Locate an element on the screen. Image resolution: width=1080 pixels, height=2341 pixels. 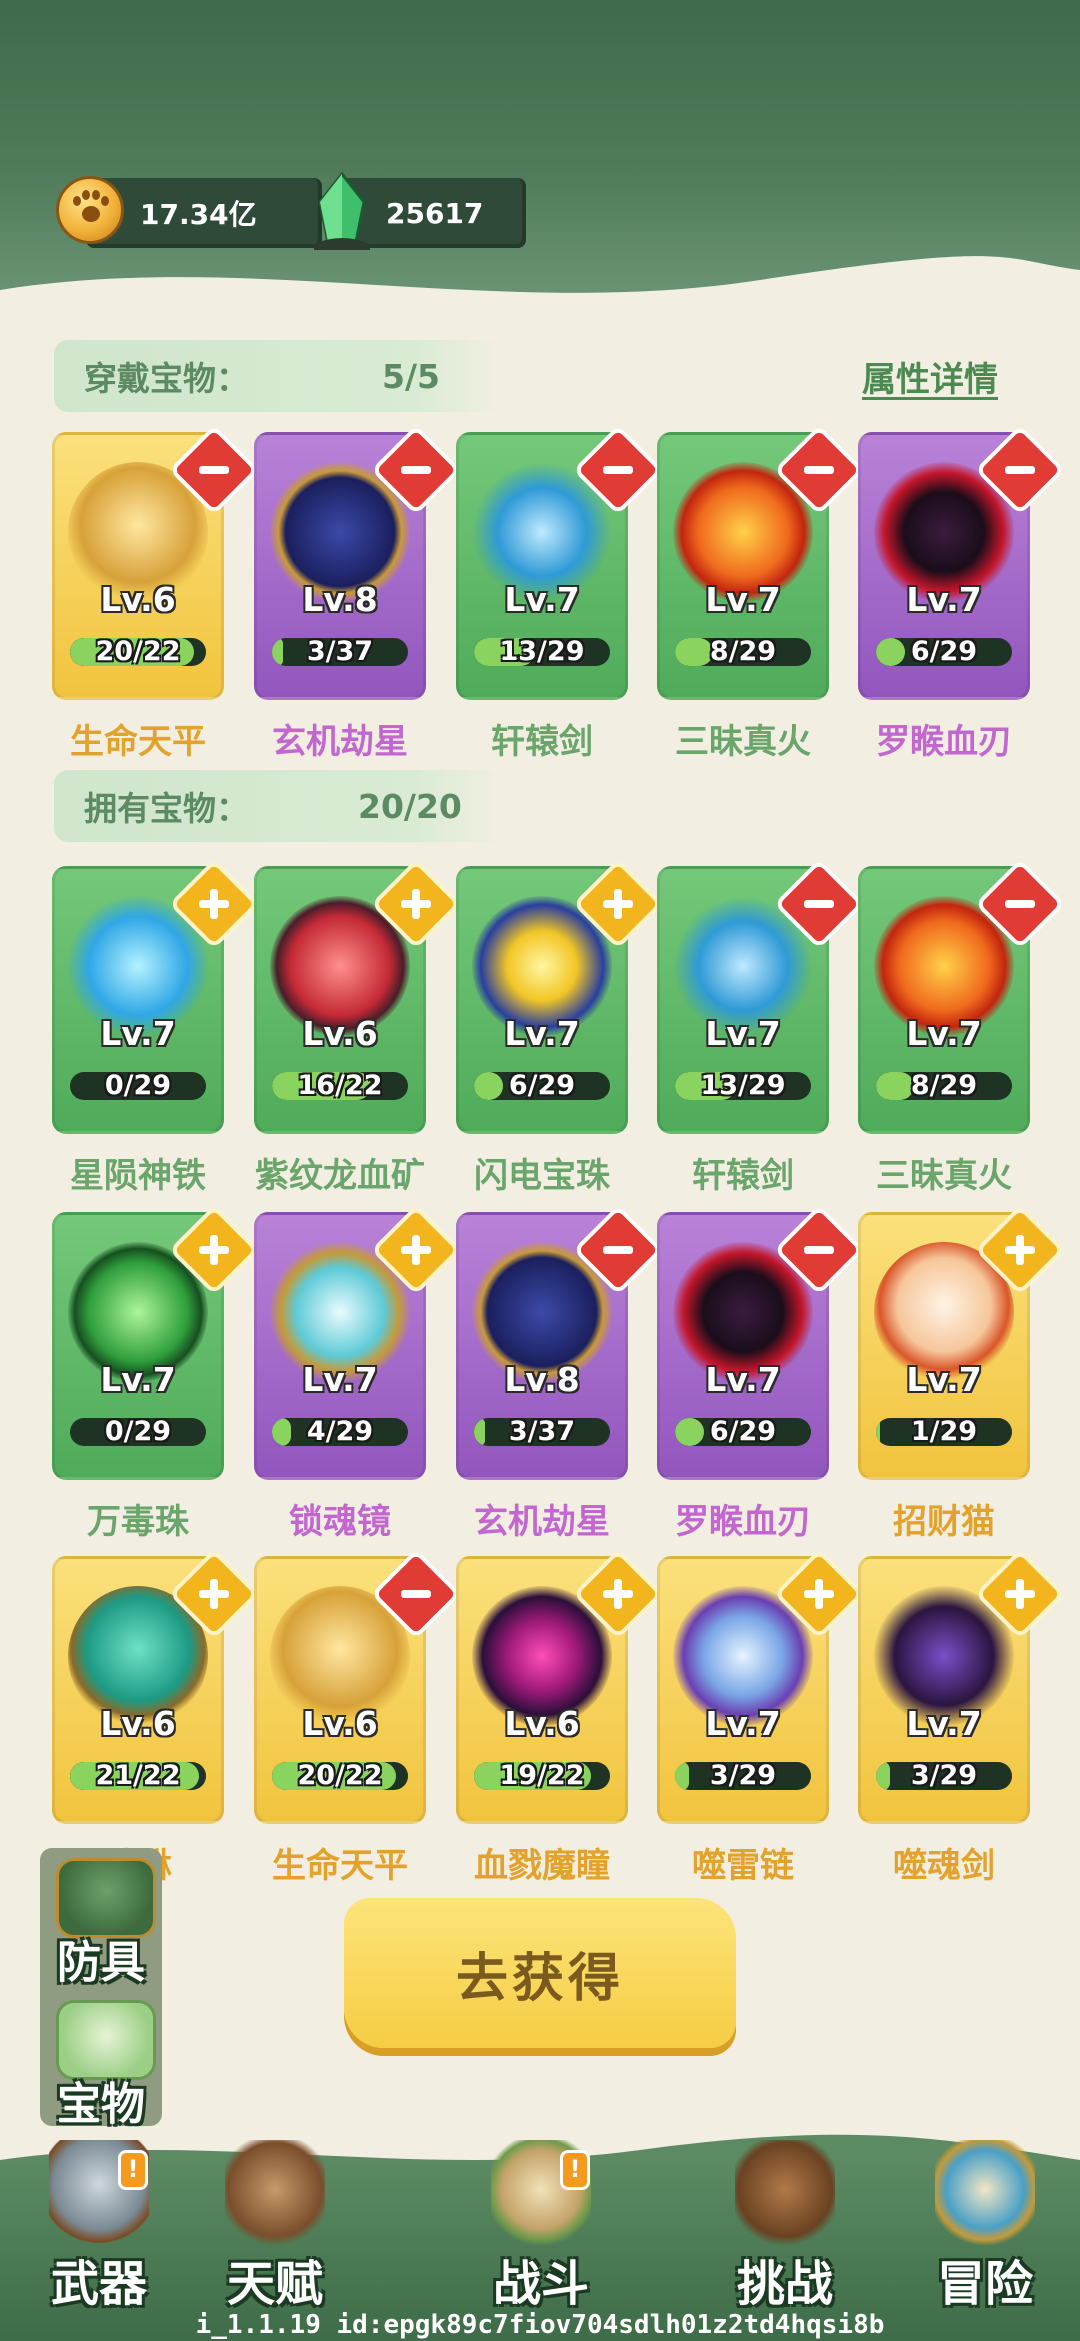
card-progress-bar: 4/29 is located at coordinates (340, 1432).